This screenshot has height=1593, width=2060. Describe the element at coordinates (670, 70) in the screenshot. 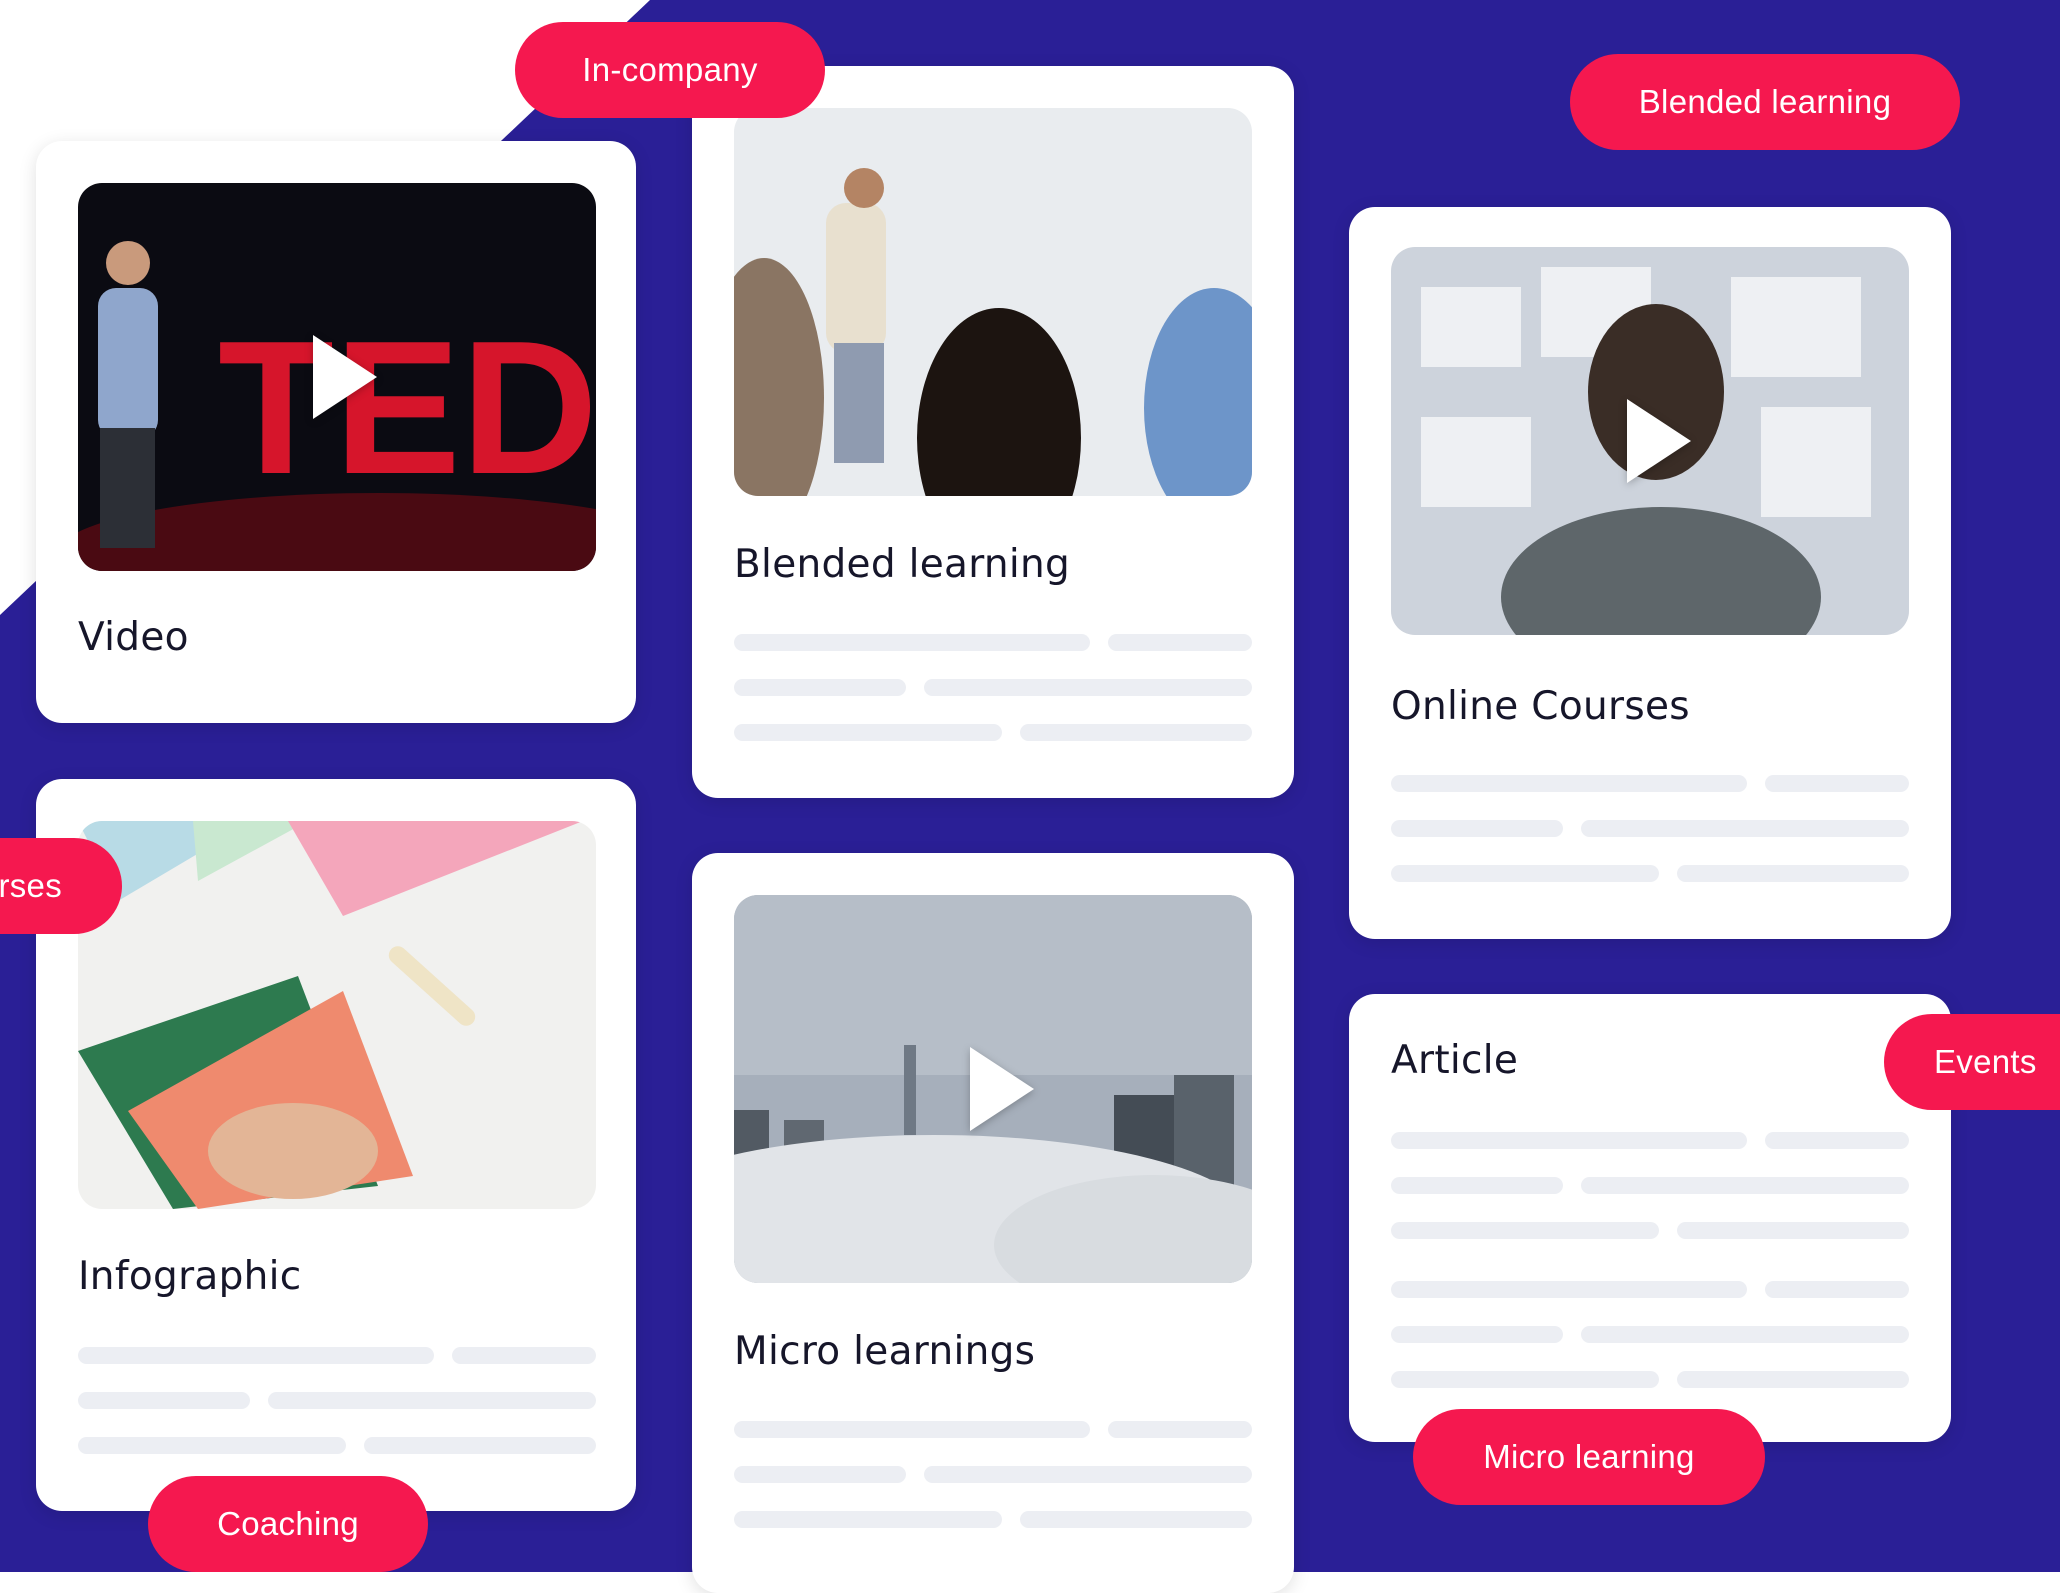

I see `tag-in-company: In-company` at that location.